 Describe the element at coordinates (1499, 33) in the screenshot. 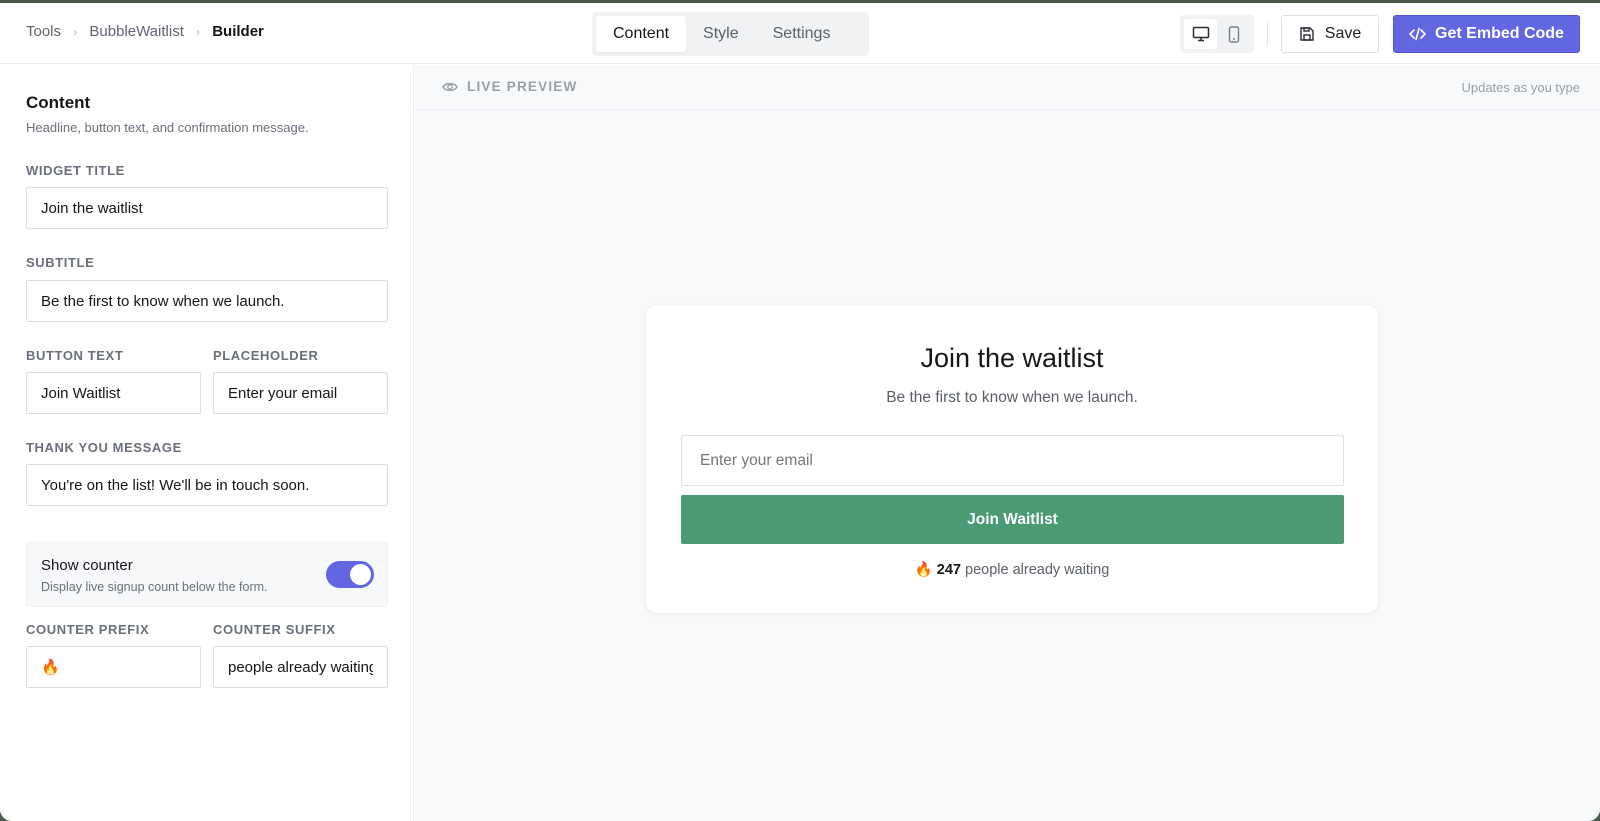

I see `embed-label: Get Embed Code` at that location.